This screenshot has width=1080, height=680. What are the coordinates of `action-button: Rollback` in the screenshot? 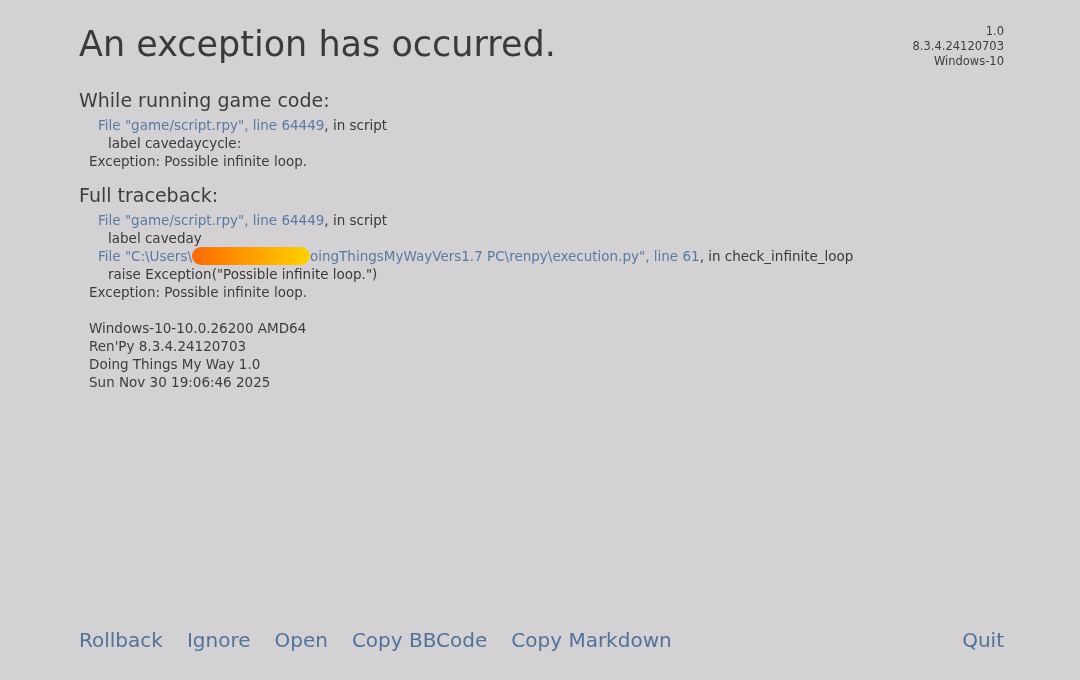 It's located at (121, 640).